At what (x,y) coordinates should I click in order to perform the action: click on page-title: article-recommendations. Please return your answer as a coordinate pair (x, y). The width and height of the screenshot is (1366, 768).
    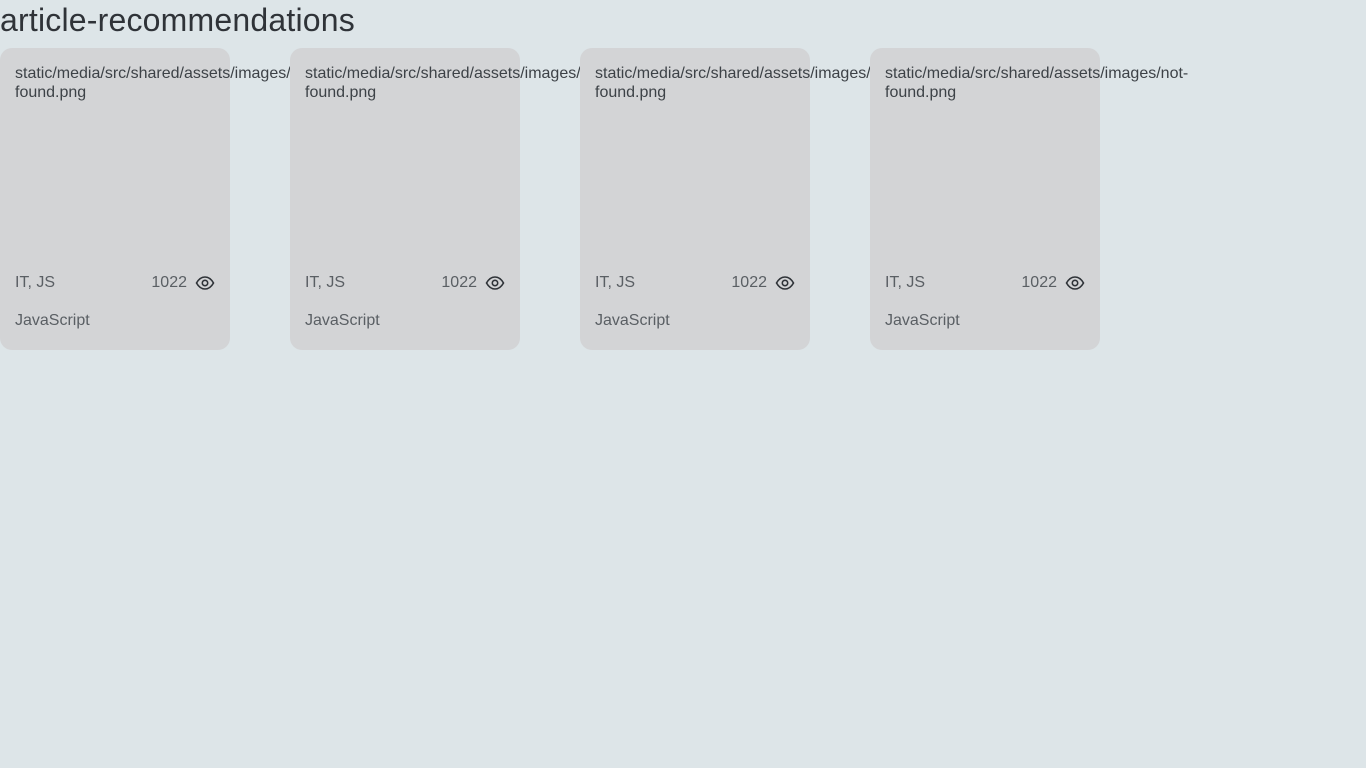
    Looking at the image, I should click on (177, 20).